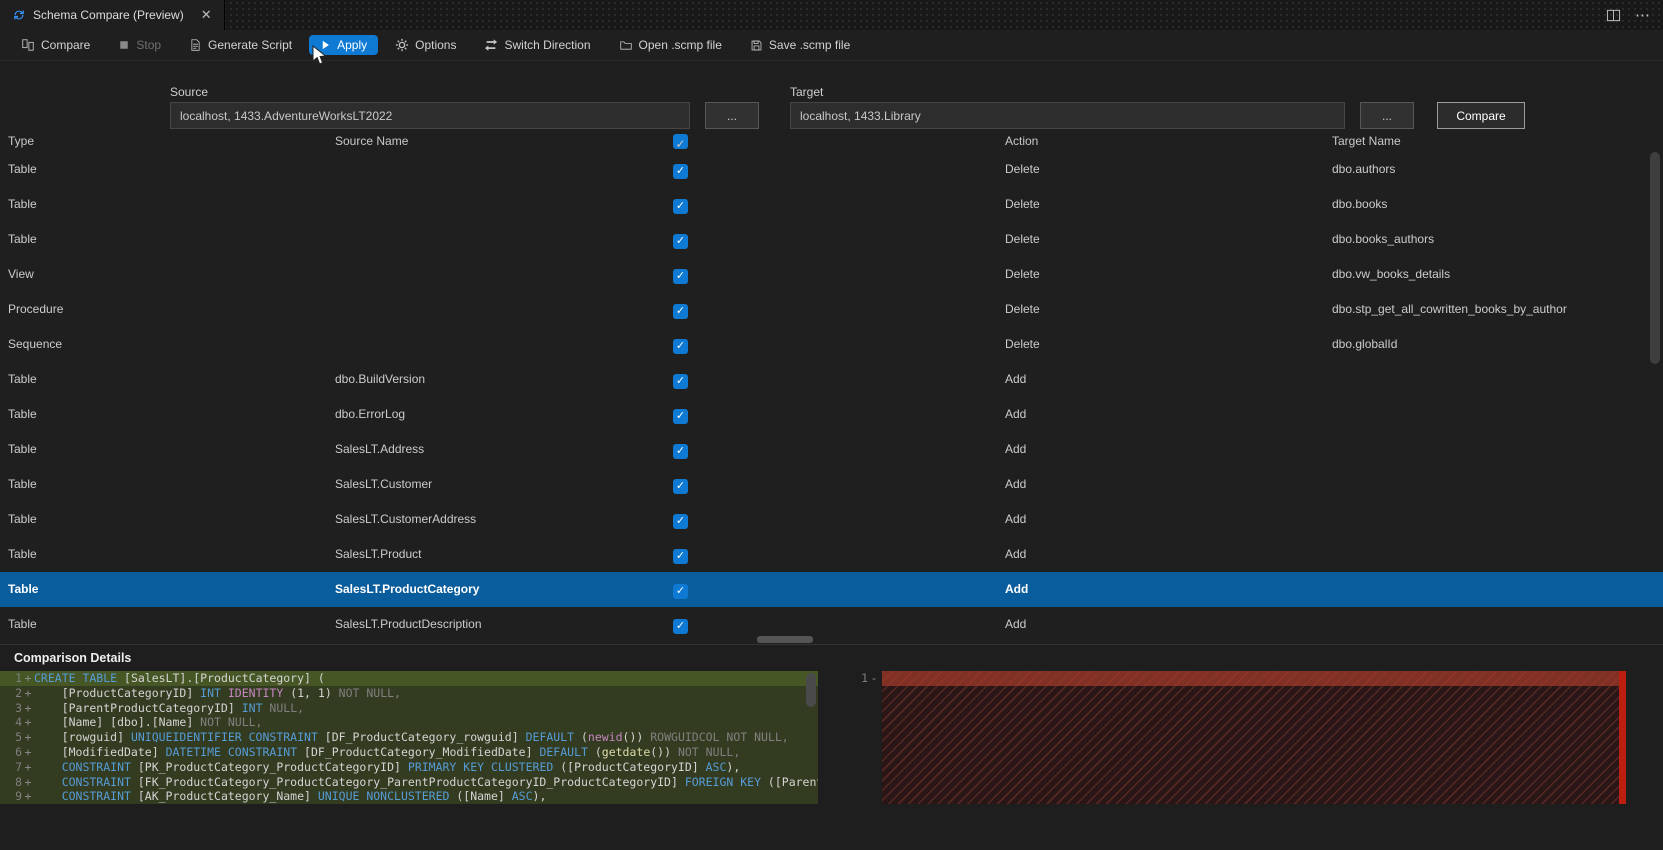 This screenshot has width=1663, height=850. Describe the element at coordinates (189, 92) in the screenshot. I see `source-label: Source` at that location.